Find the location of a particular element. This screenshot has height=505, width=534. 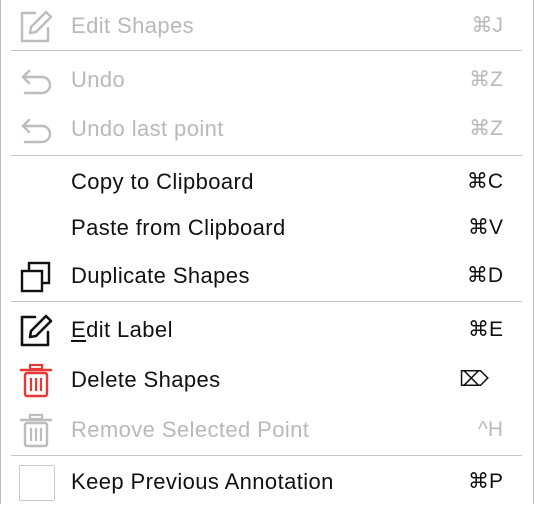

menu-item-shortcut: ⌘E is located at coordinates (485, 329).